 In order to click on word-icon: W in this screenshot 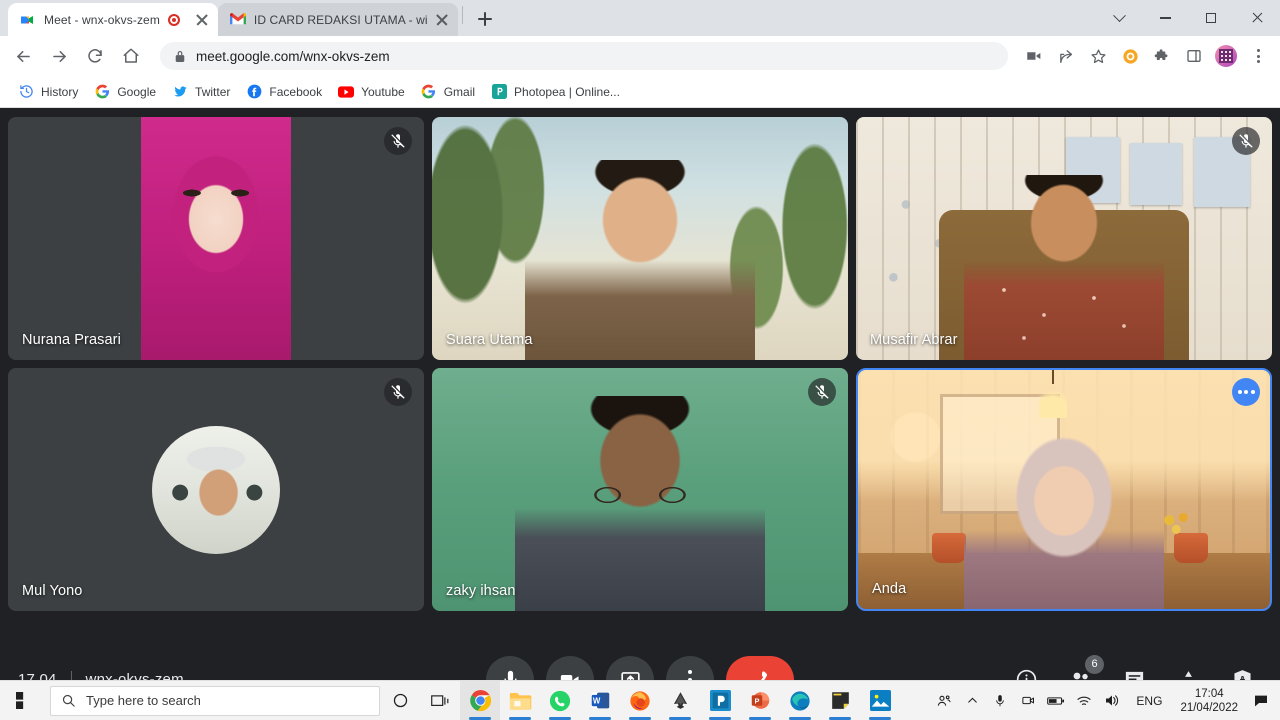, I will do `click(600, 700)`.